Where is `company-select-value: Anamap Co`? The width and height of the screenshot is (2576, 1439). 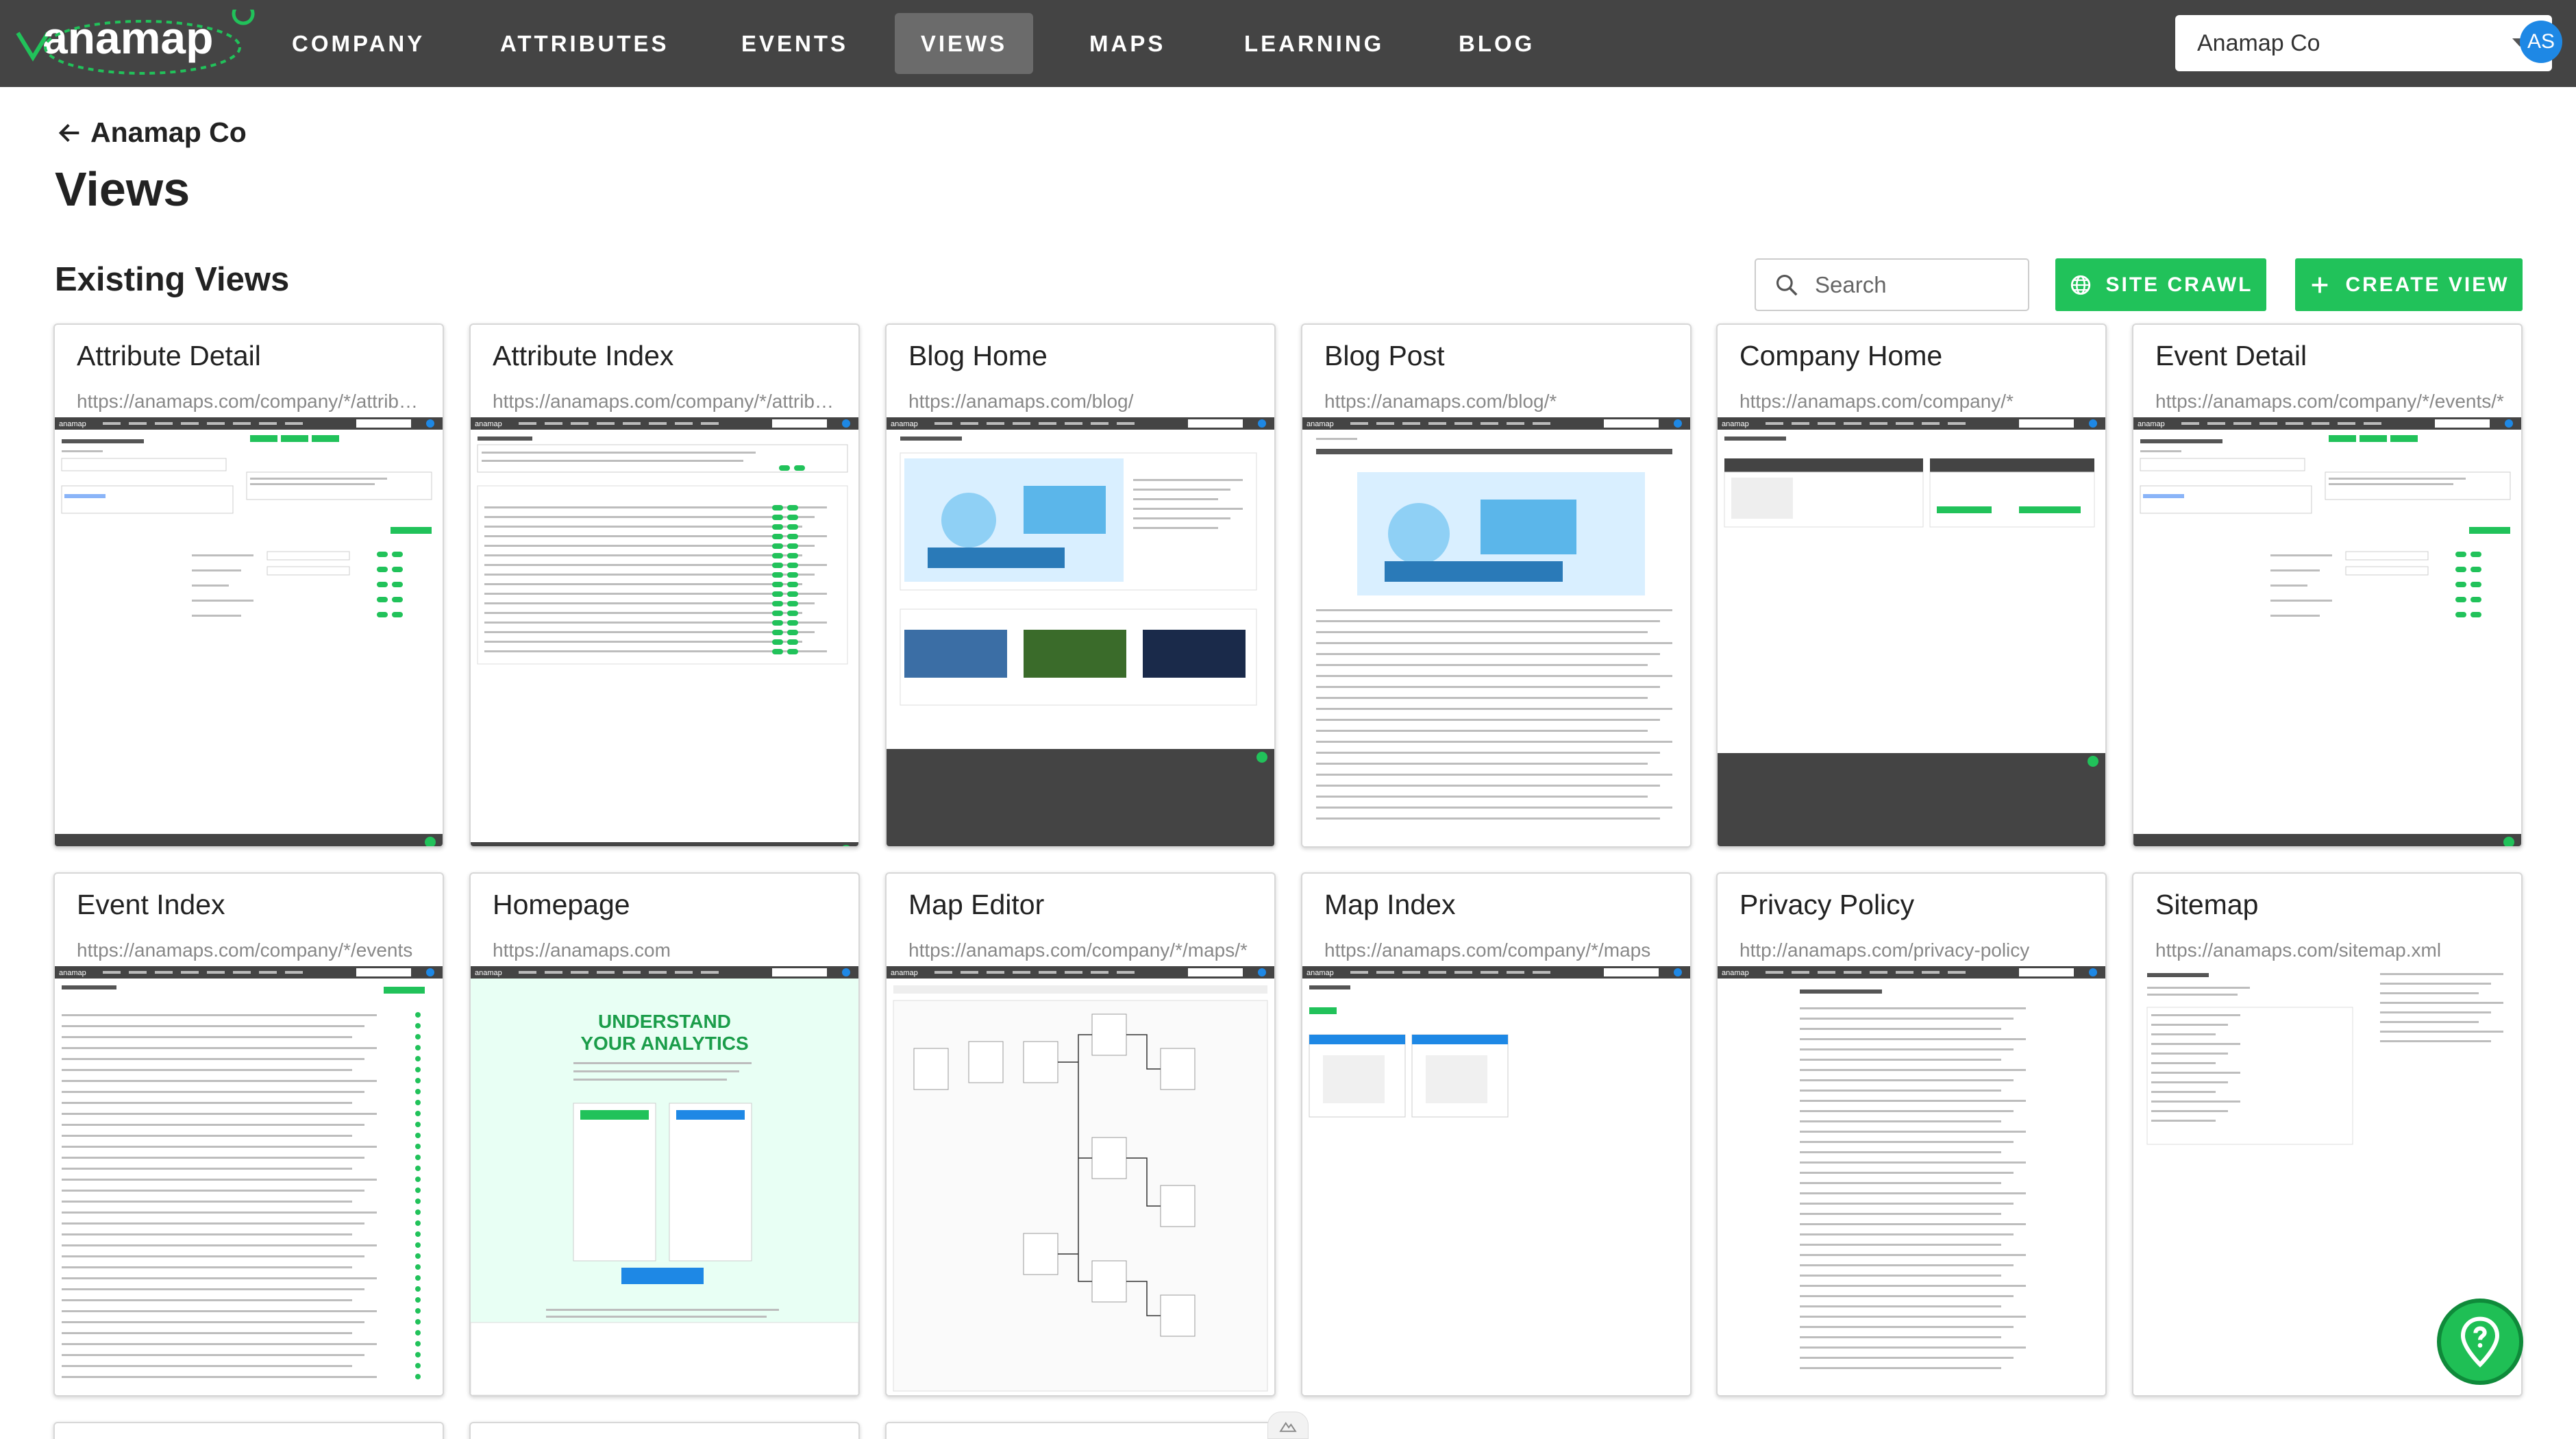 company-select-value: Anamap Co is located at coordinates (2258, 42).